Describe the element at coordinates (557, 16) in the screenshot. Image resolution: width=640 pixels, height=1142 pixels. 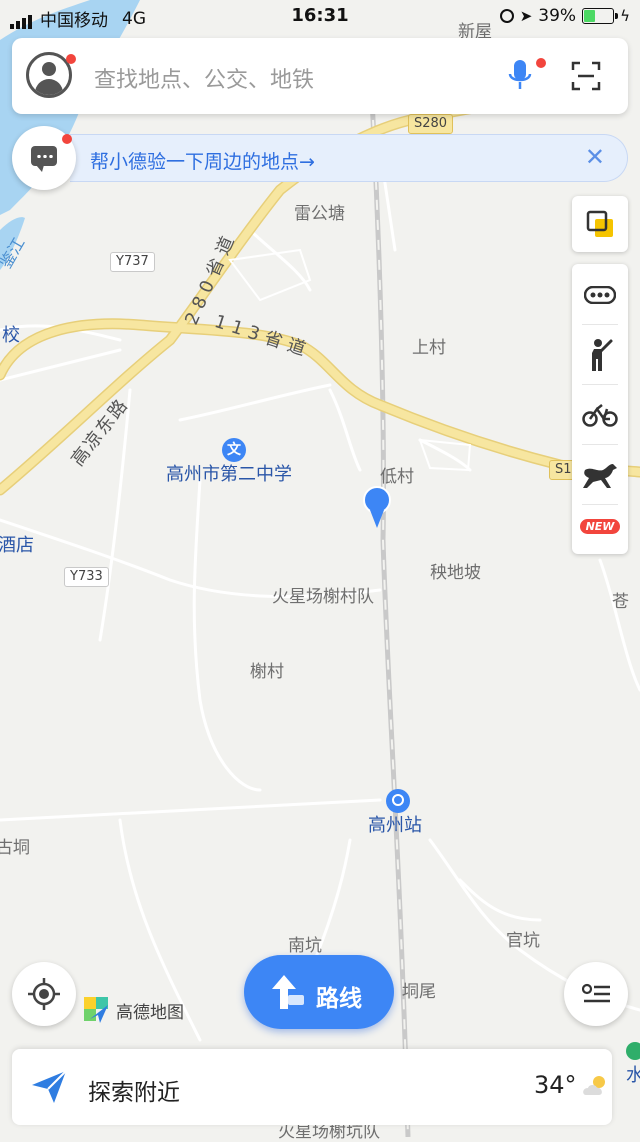
I see `battery-percent: 39%` at that location.